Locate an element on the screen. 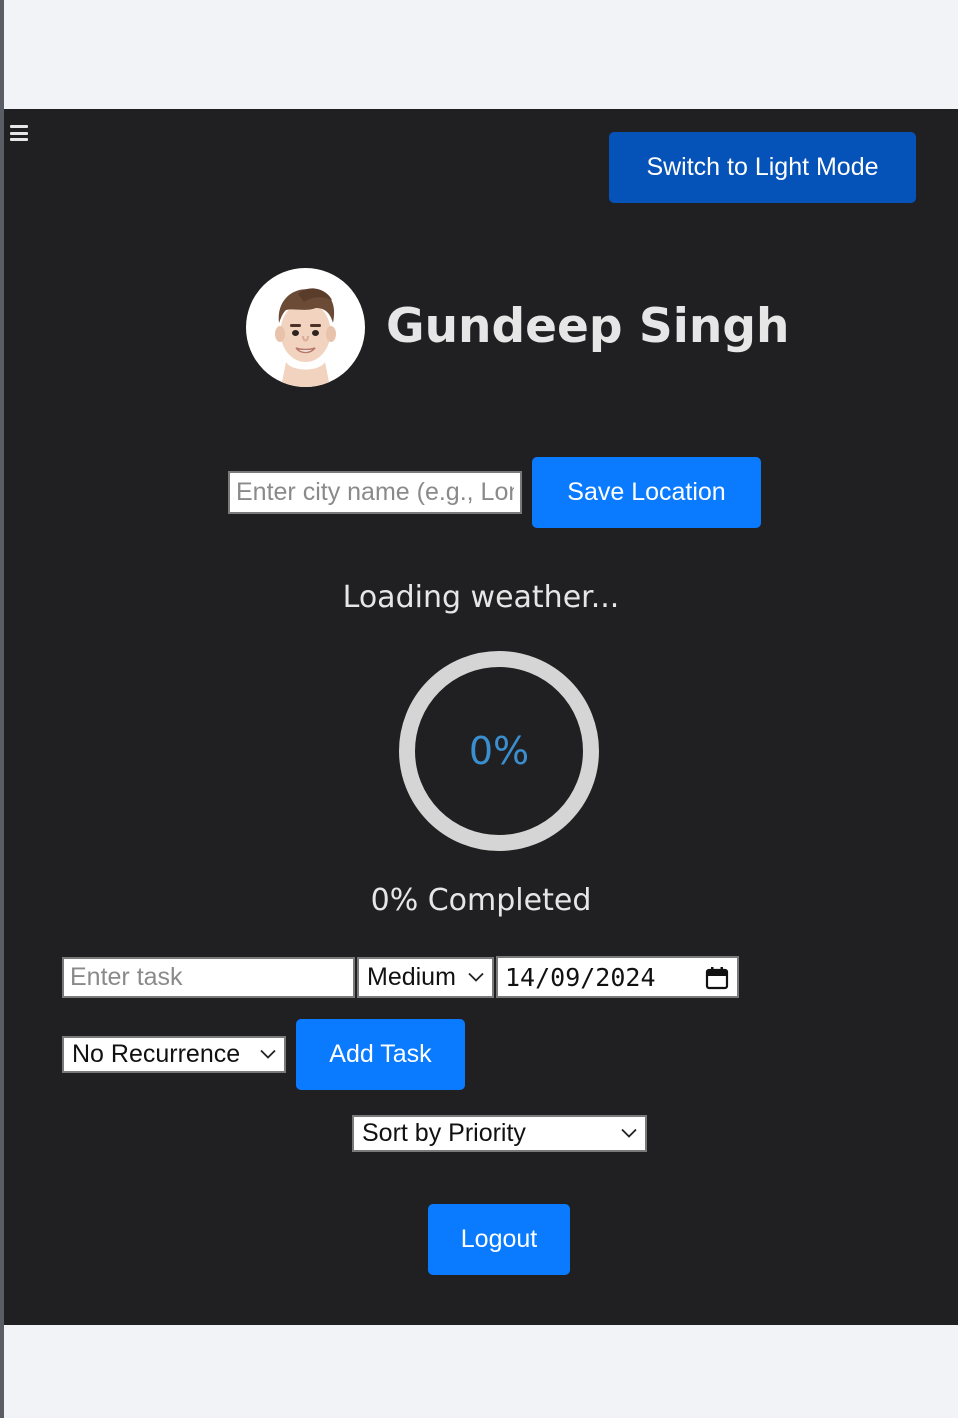 The height and width of the screenshot is (1418, 958). priority-select-value: Medium is located at coordinates (411, 977).